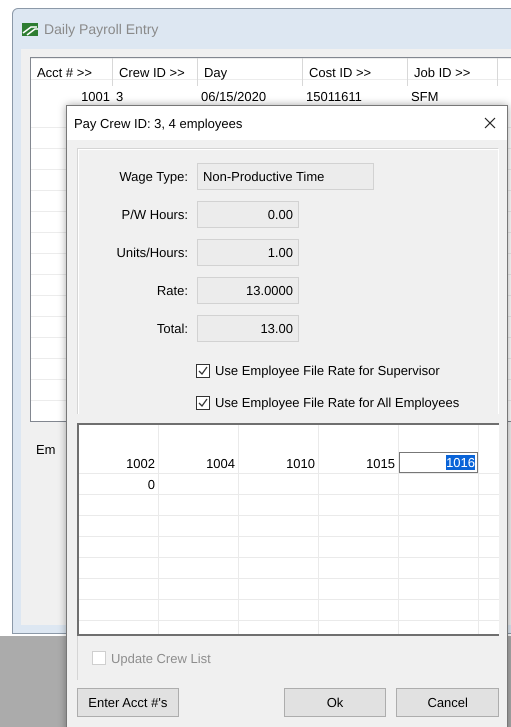 The width and height of the screenshot is (511, 727). What do you see at coordinates (151, 252) in the screenshot?
I see `field-label: Units/Hours:` at bounding box center [151, 252].